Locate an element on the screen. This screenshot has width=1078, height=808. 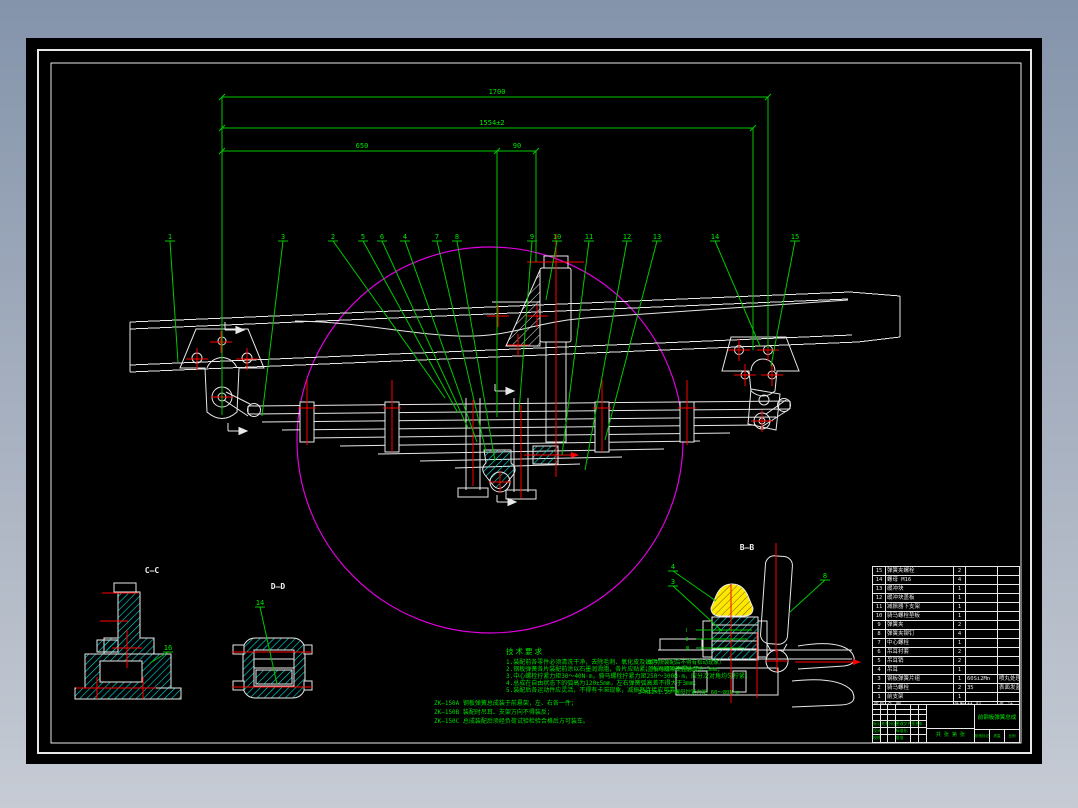
title-block-cell: 处数 is located at coordinates (885, 723).